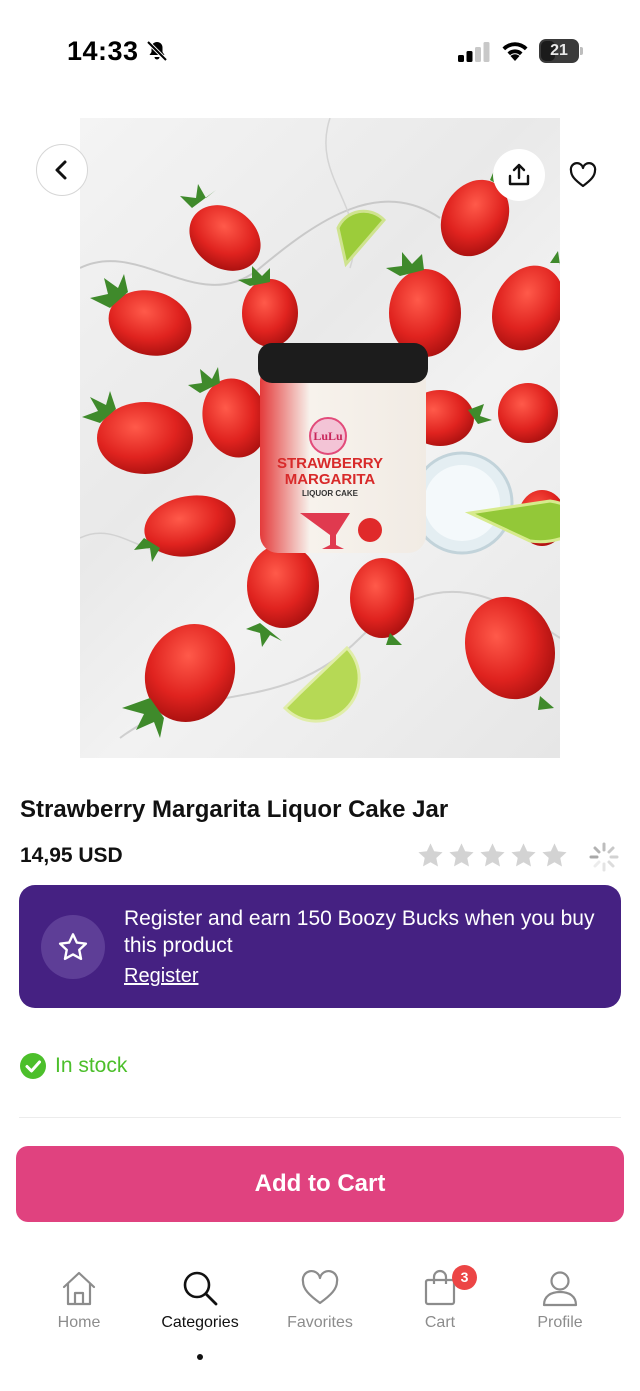  I want to click on bell-off-icon, so click(157, 51).